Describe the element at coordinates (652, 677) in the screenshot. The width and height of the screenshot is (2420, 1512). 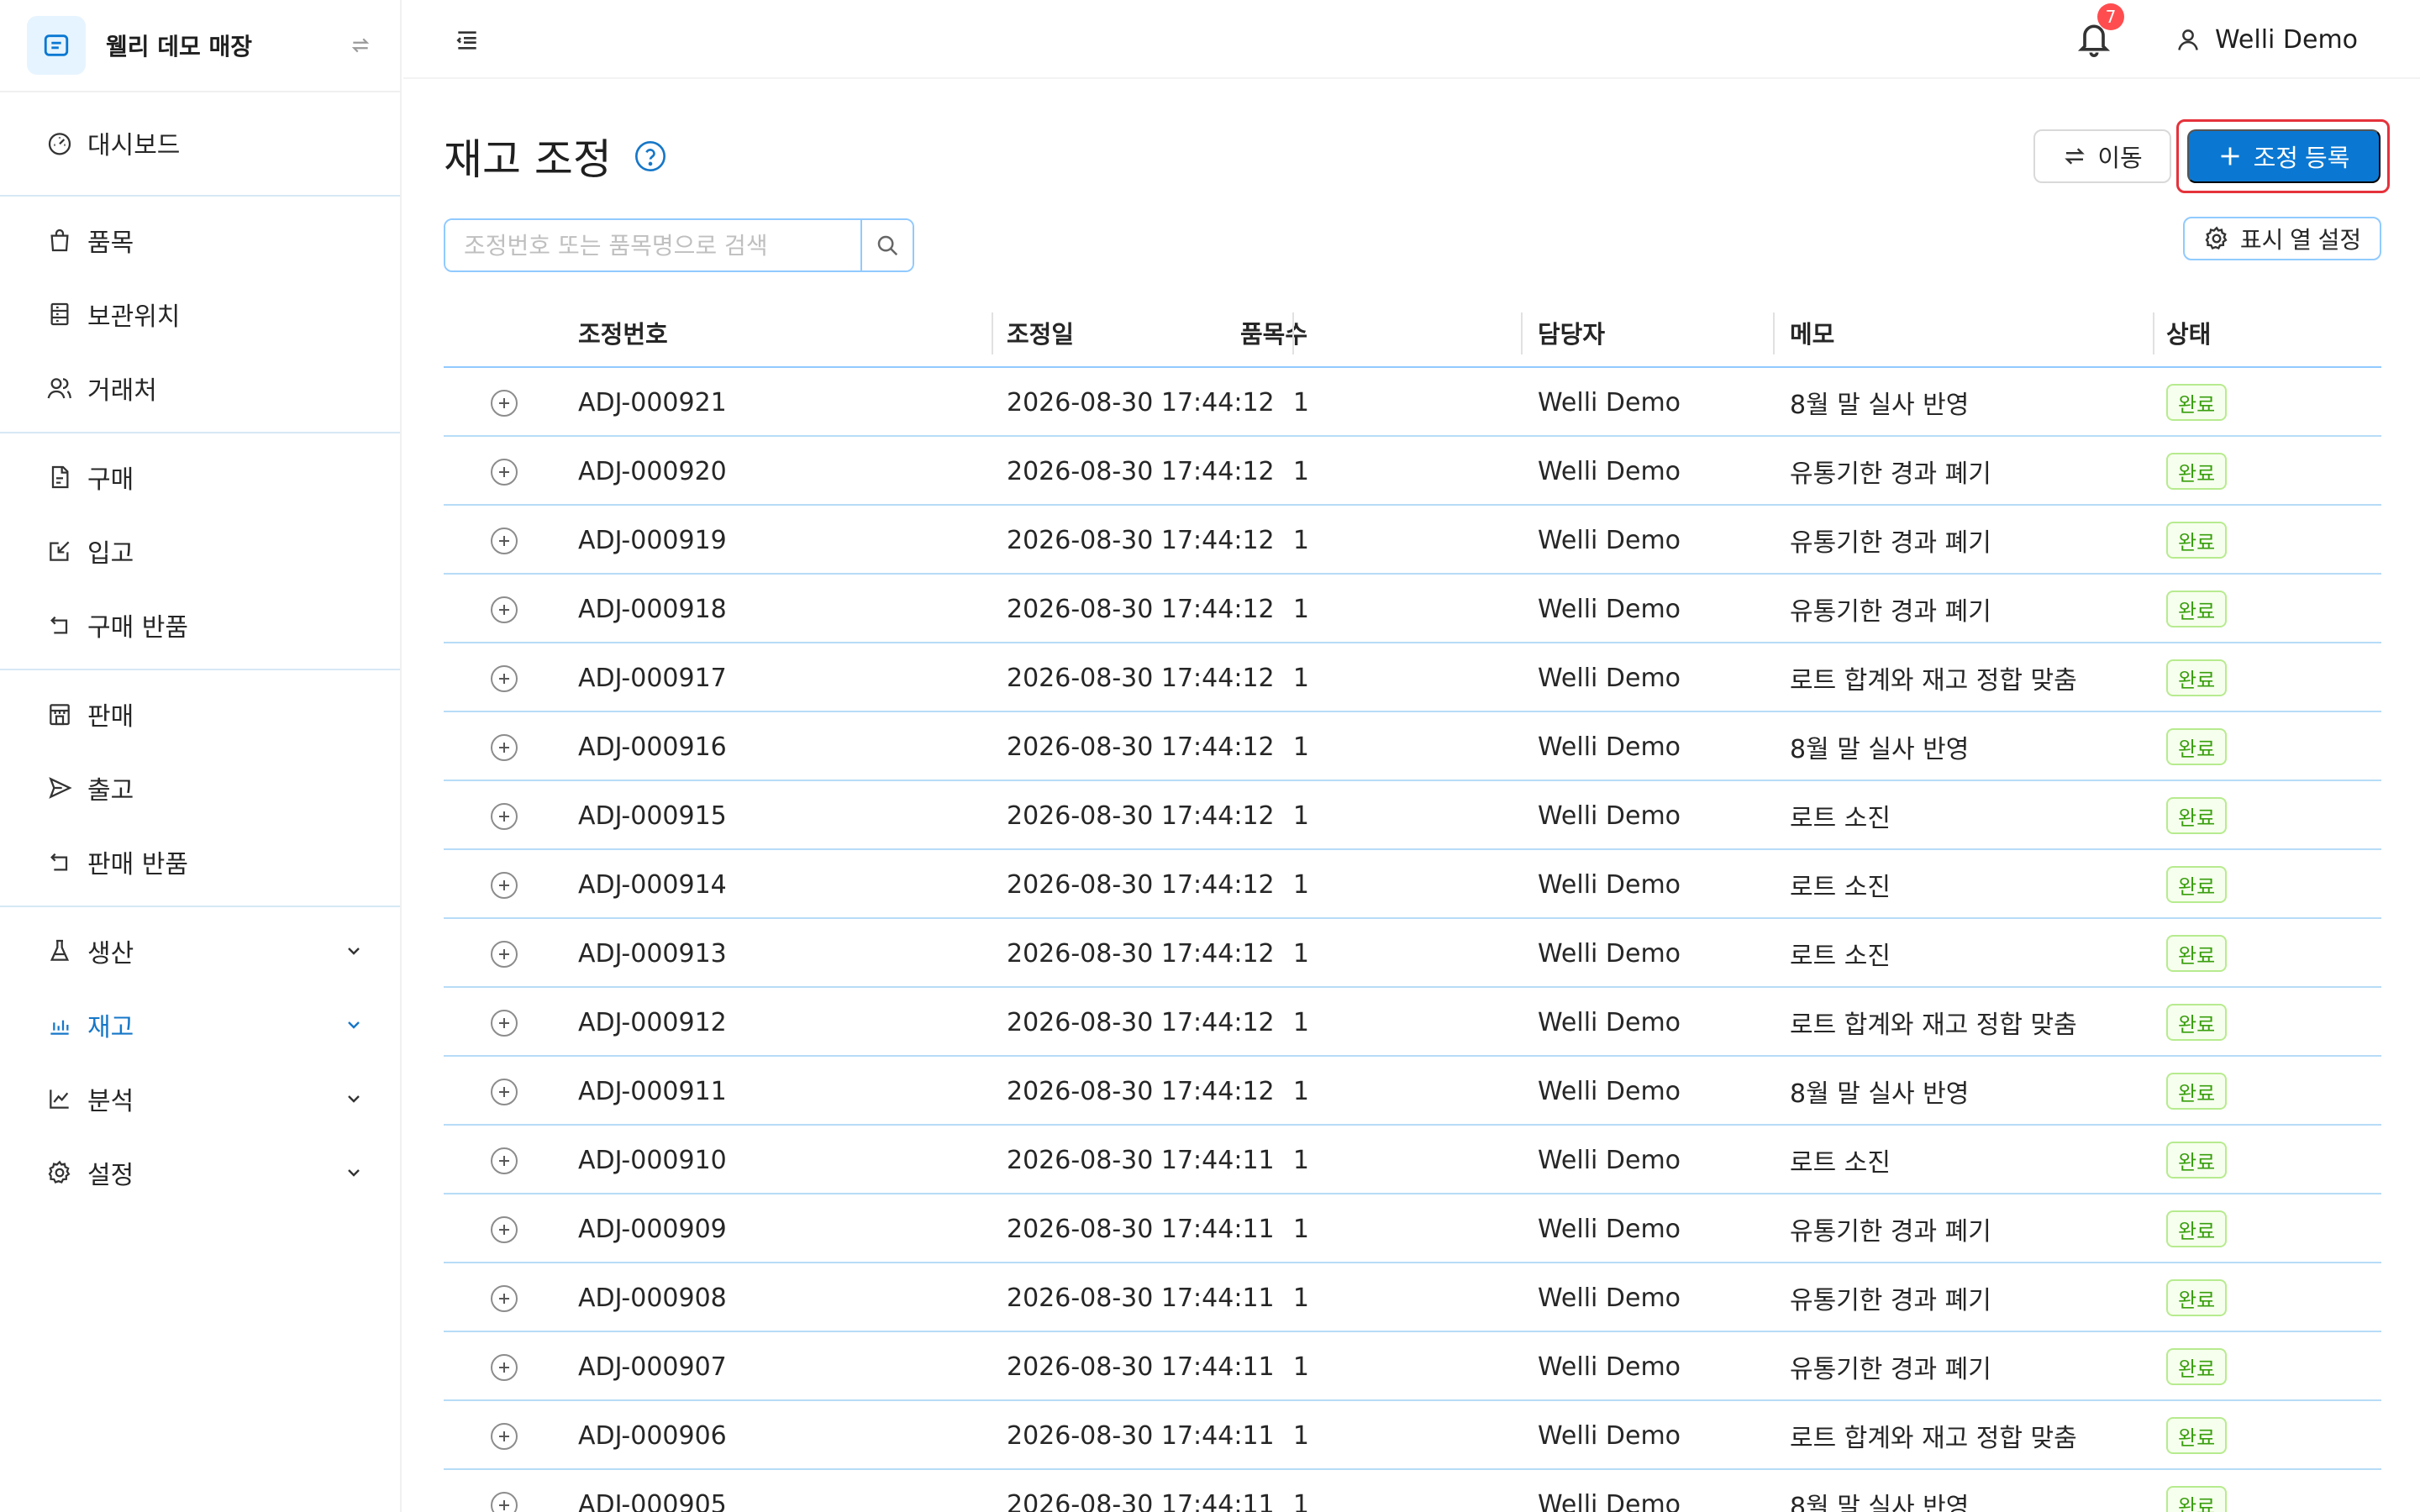
I see `cell-adjustment-no: ADJ-000917` at that location.